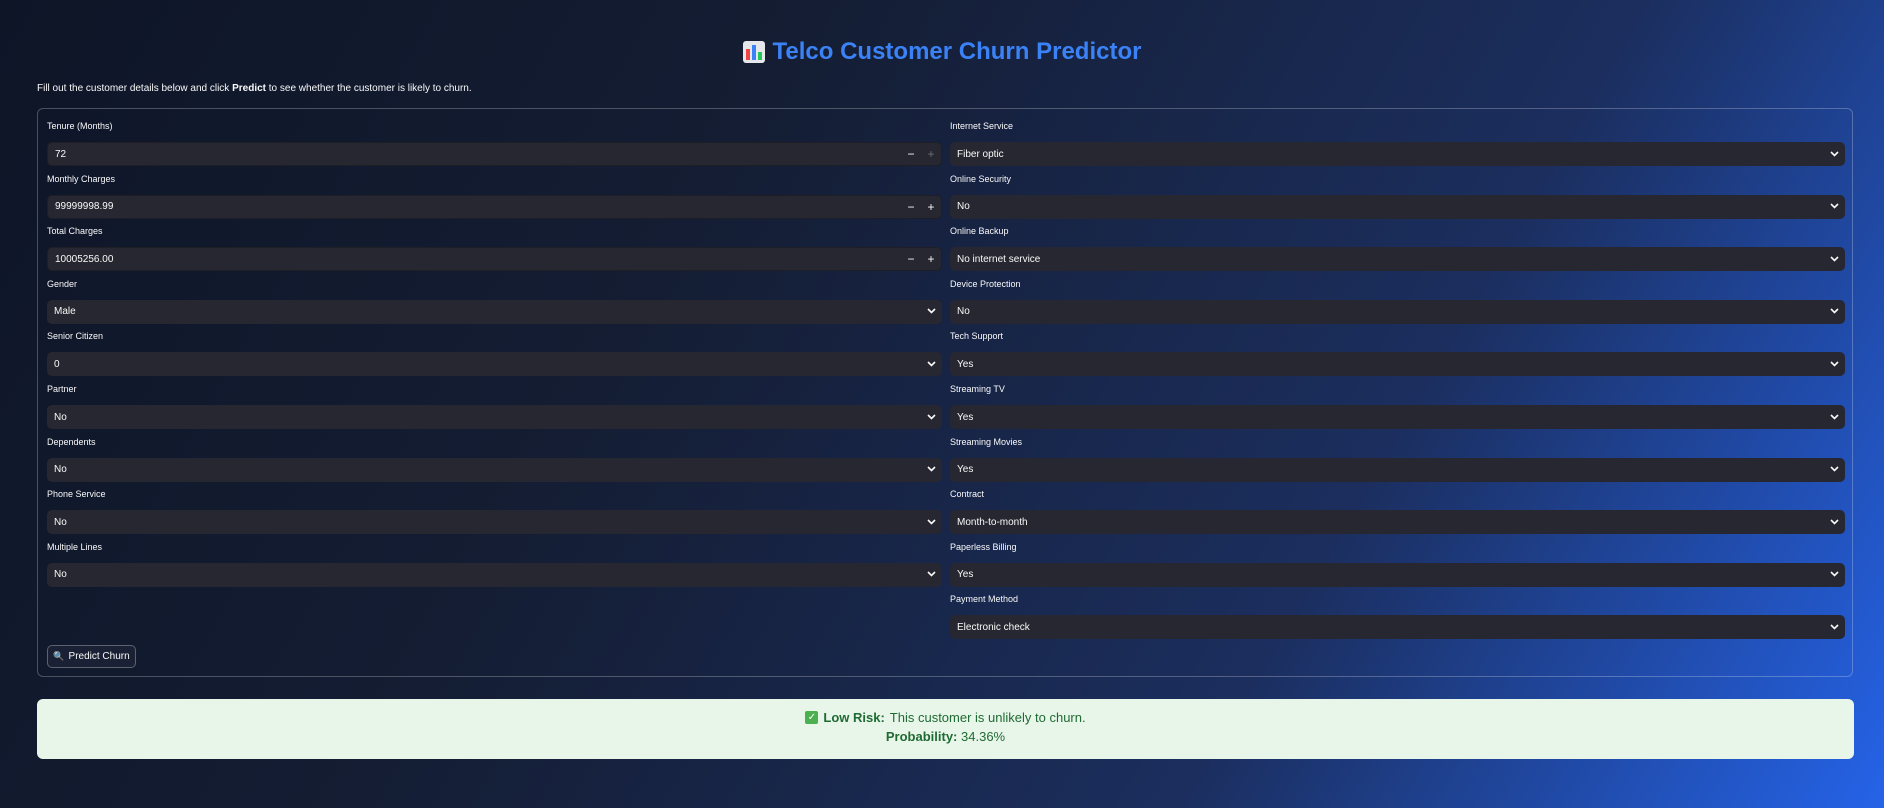 This screenshot has width=1884, height=808. What do you see at coordinates (76, 494) in the screenshot?
I see `field-label: Phone Service` at bounding box center [76, 494].